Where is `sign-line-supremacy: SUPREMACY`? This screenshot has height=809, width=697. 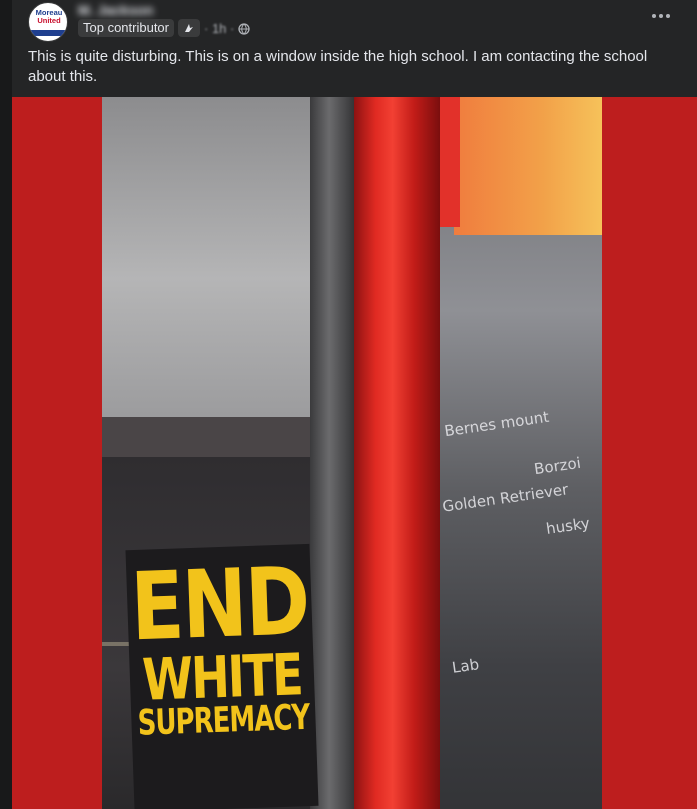
sign-line-supremacy: SUPREMACY is located at coordinates (223, 721).